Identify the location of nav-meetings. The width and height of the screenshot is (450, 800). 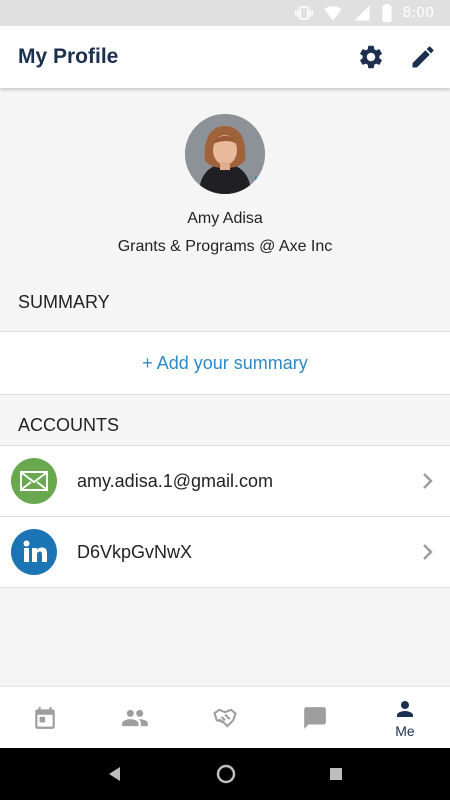
(225, 717).